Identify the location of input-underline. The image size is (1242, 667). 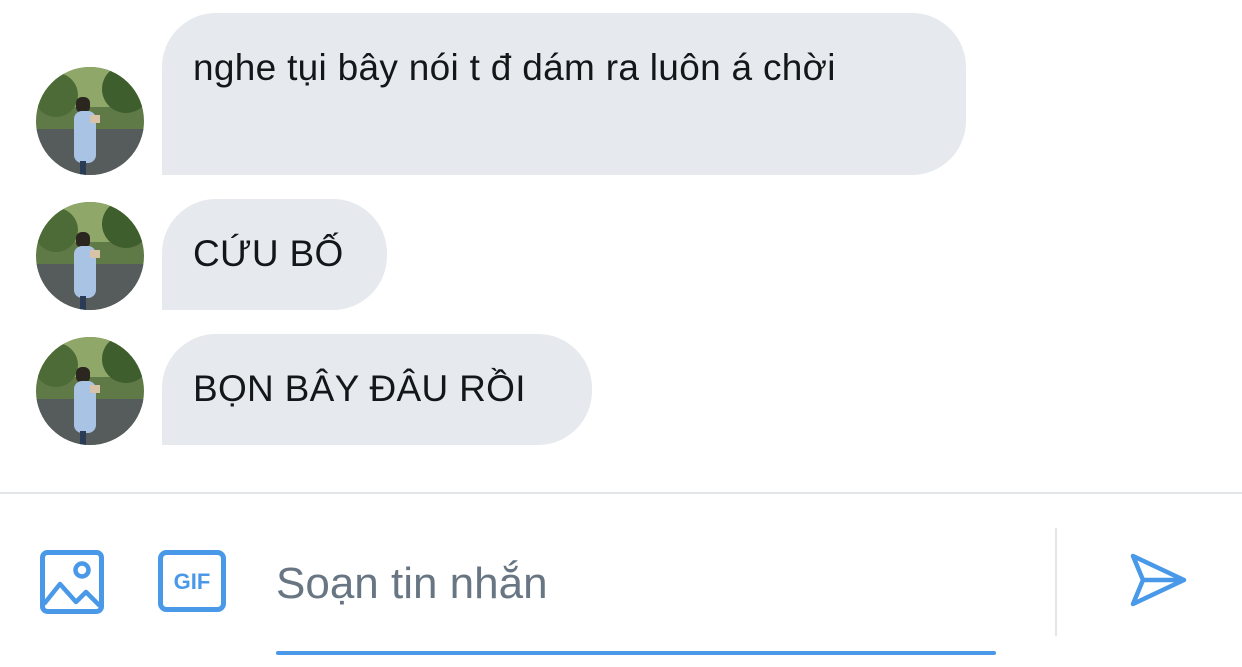
(636, 653).